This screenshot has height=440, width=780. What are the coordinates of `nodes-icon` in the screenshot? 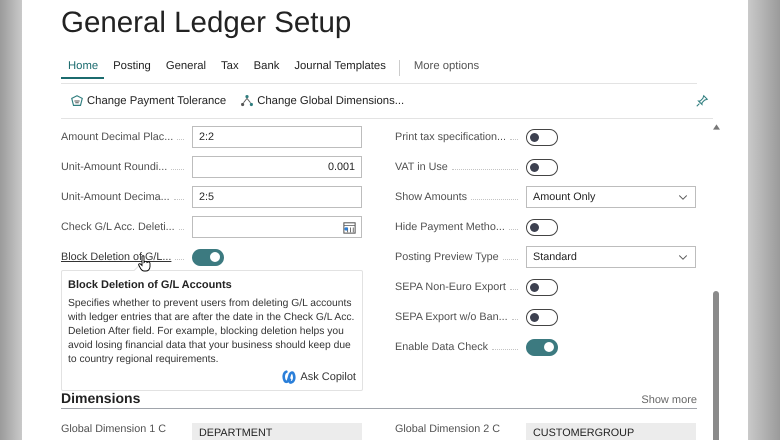 It's located at (247, 101).